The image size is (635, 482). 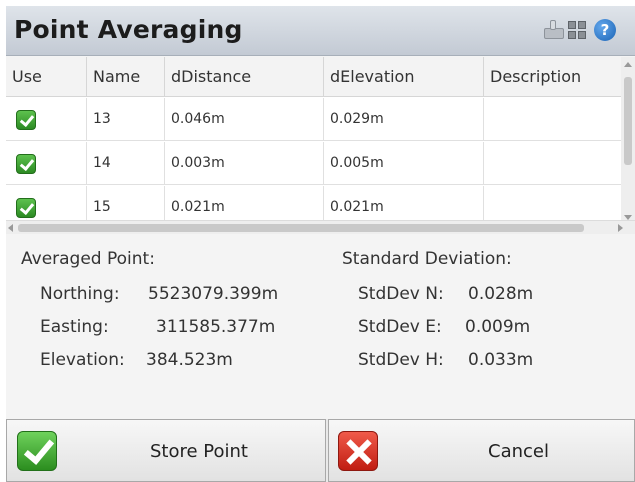 What do you see at coordinates (404, 163) in the screenshot?
I see `row-delevation: 0.005m` at bounding box center [404, 163].